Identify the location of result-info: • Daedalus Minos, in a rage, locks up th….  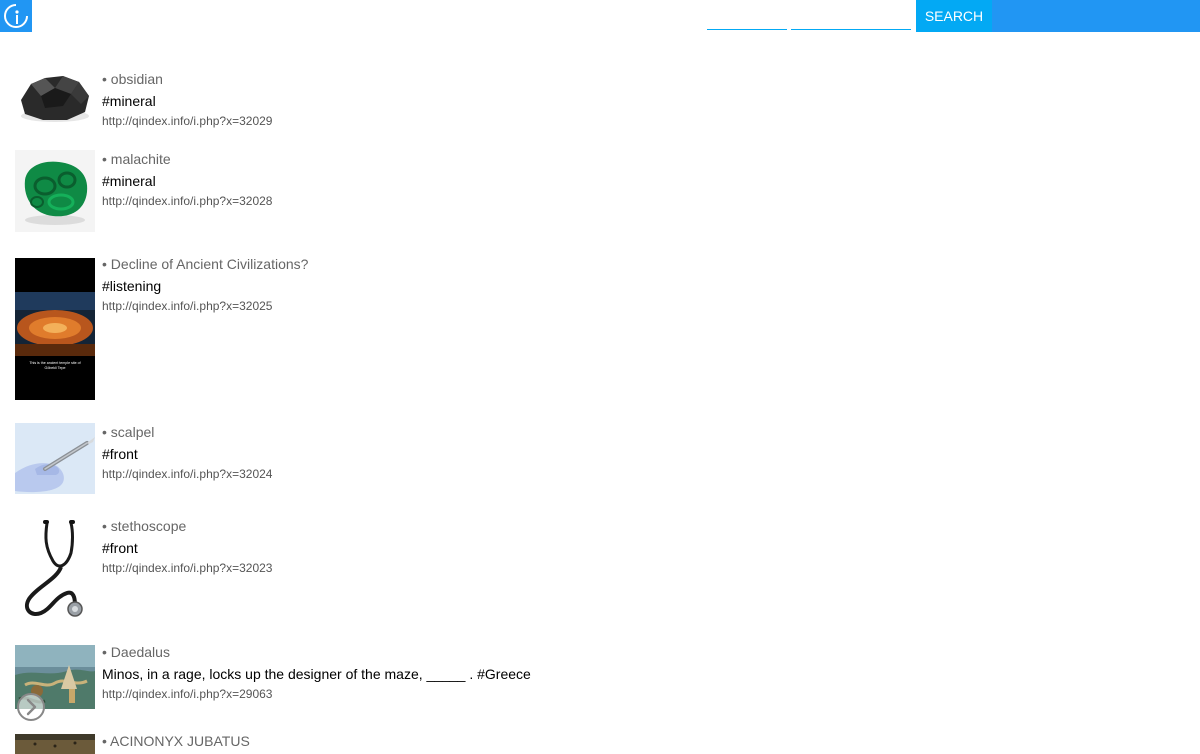
(602, 672).